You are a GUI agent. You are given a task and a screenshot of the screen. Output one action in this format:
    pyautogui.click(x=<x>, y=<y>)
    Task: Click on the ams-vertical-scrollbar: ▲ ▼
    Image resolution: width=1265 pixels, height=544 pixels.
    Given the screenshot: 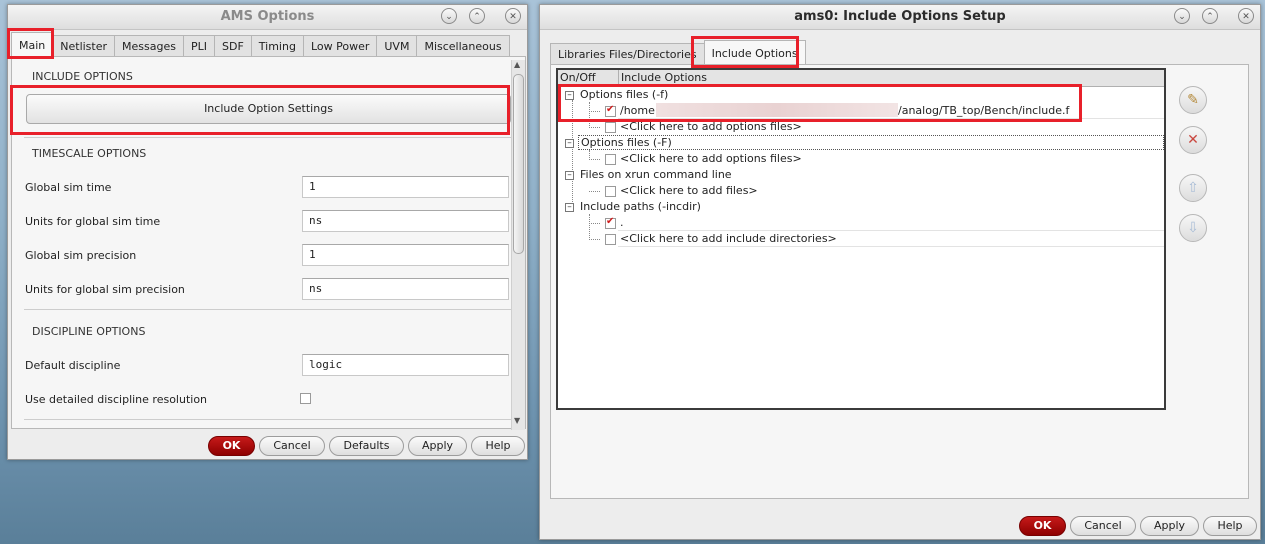 What is the action you would take?
    pyautogui.click(x=518, y=245)
    